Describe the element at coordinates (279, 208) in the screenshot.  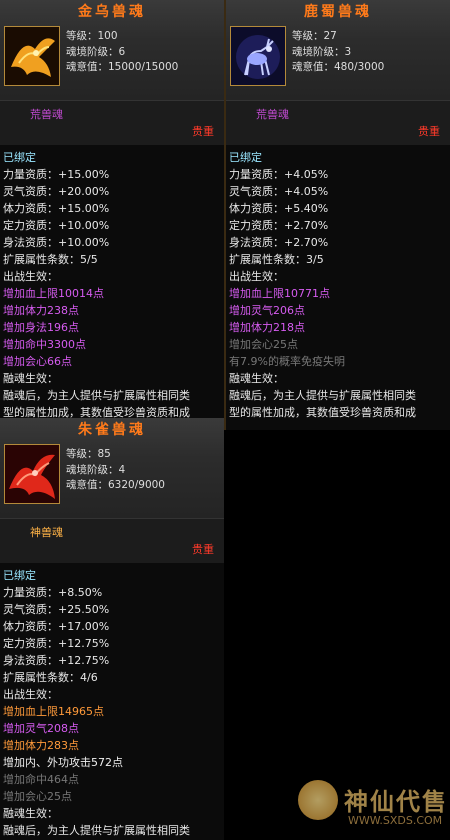
I see `attr-stamina: 体力资质：+5.40%` at that location.